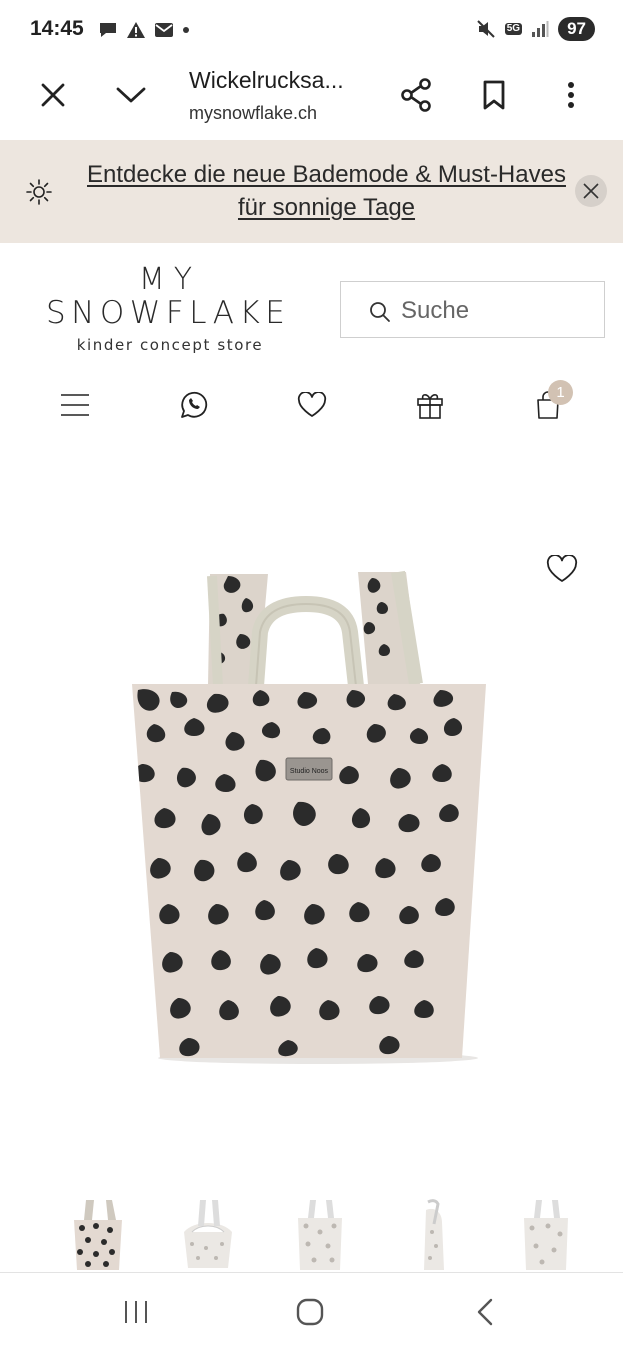 This screenshot has width=623, height=1351. I want to click on bookmark-button, so click(494, 95).